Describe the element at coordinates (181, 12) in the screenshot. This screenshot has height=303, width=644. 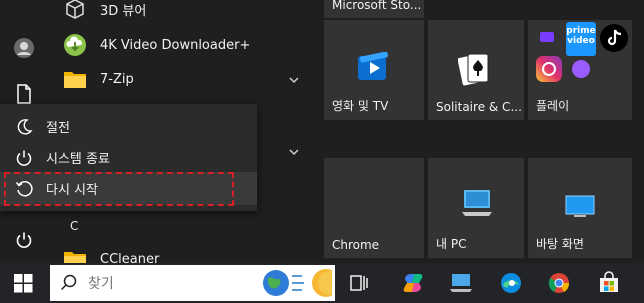
I see `app-item-3d-viewer: 3D 뷰어` at that location.